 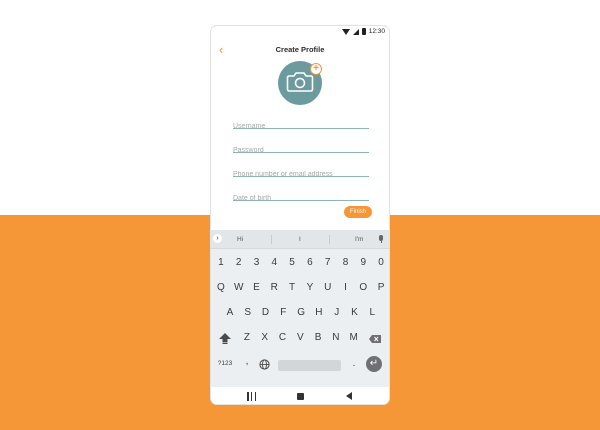 I want to click on key-k: K, so click(x=355, y=313).